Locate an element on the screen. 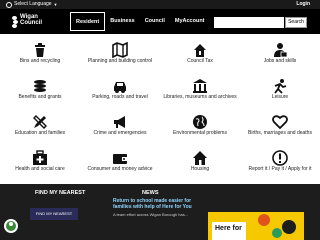  alert-icon is located at coordinates (280, 158).